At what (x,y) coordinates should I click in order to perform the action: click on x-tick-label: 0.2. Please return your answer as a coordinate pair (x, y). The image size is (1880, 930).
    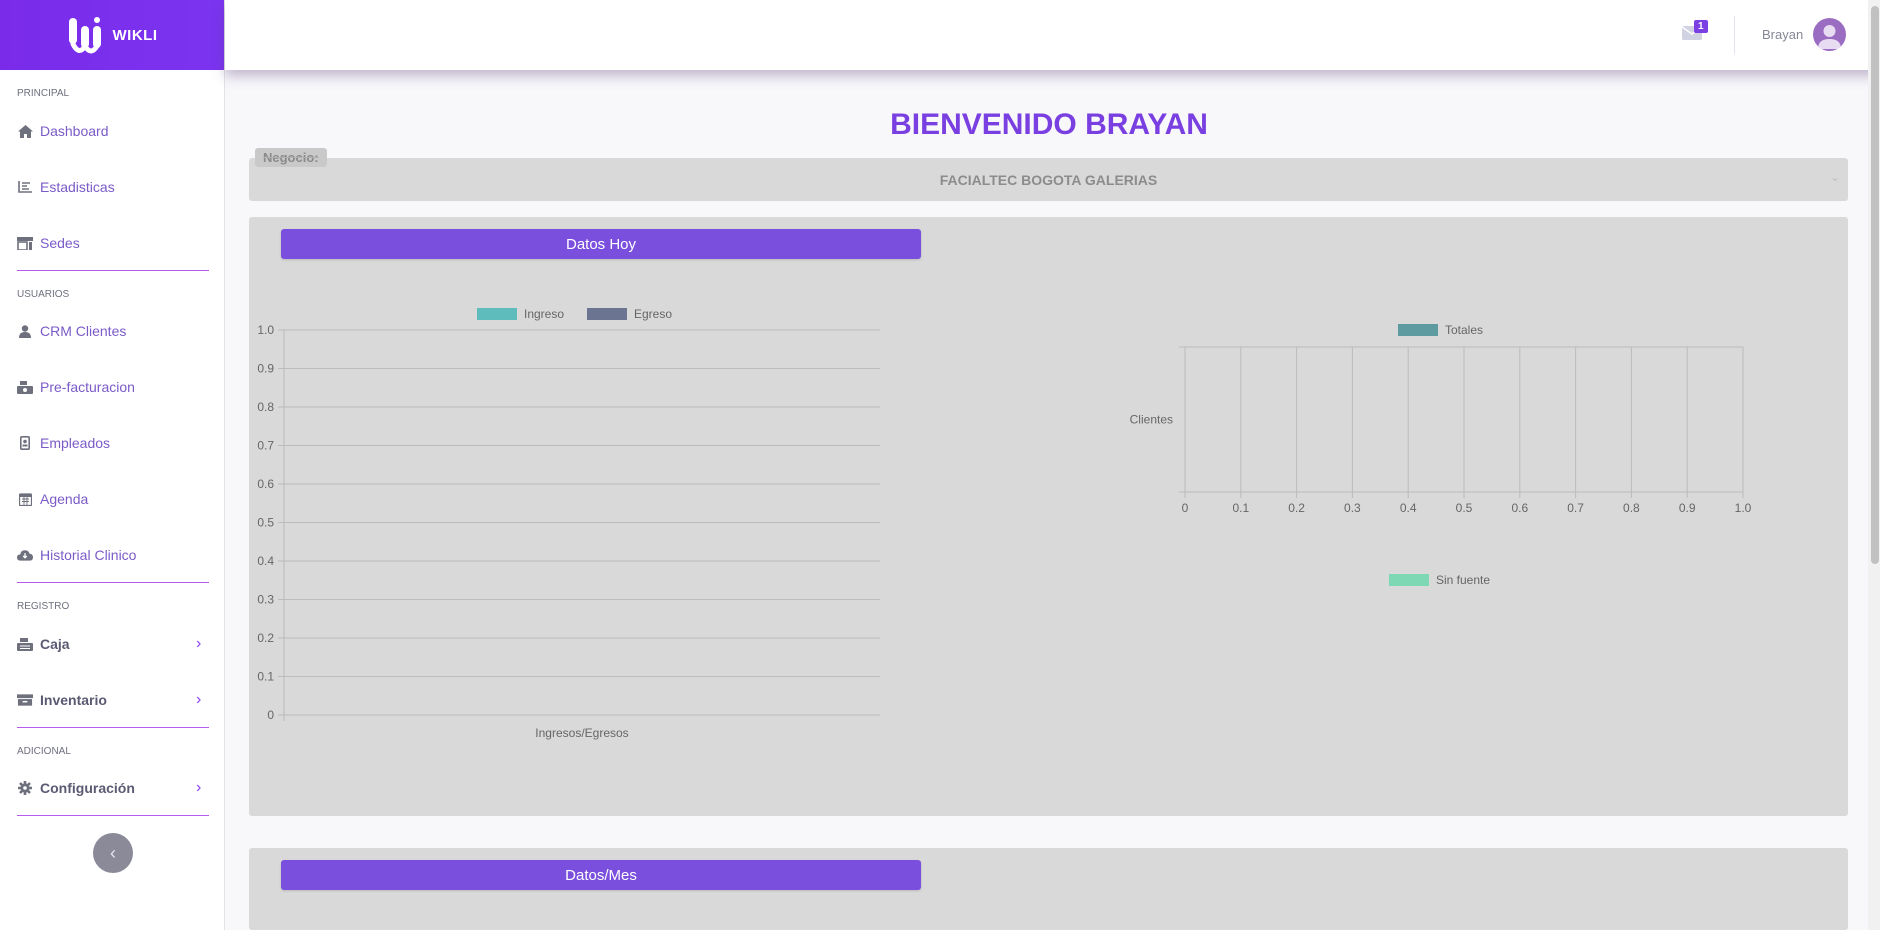
    Looking at the image, I should click on (1296, 508).